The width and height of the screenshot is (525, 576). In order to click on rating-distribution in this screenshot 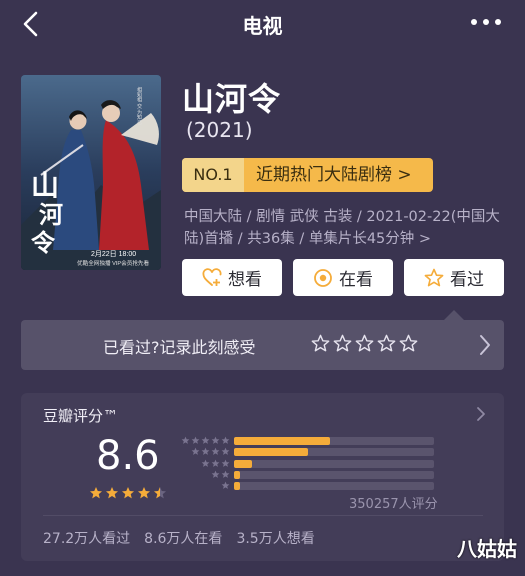, I will do `click(306, 464)`.